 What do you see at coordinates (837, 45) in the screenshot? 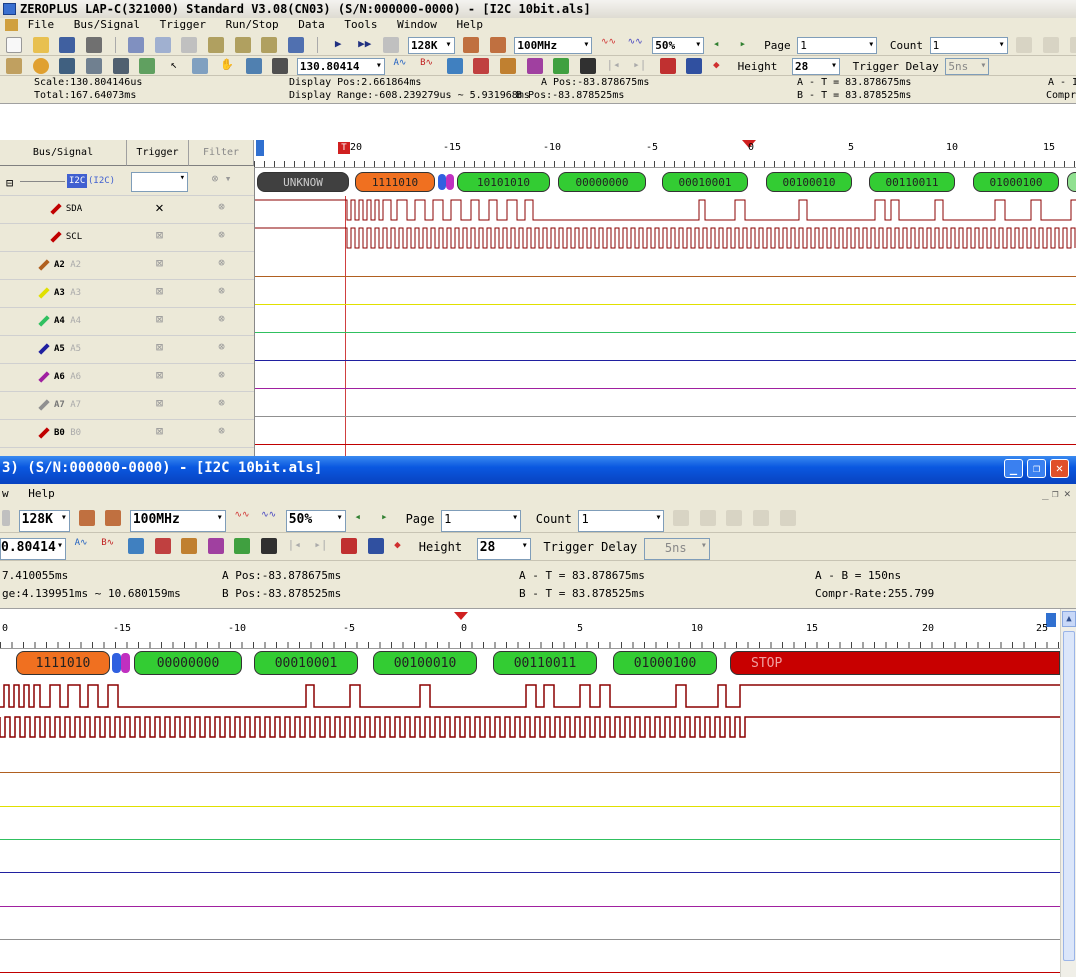
I see `page-select: 1` at bounding box center [837, 45].